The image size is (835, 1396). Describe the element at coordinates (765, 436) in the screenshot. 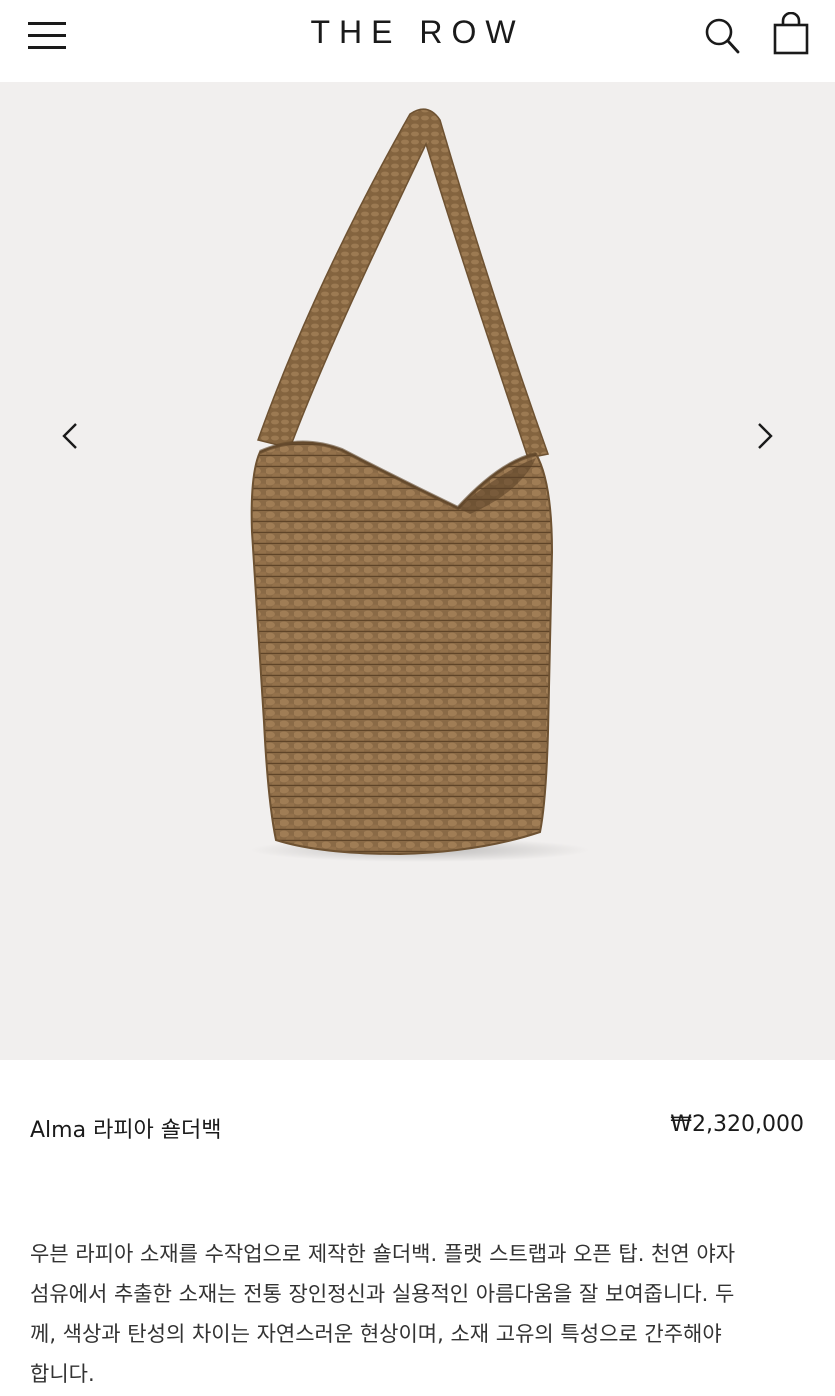

I see `chevron-right-icon` at that location.